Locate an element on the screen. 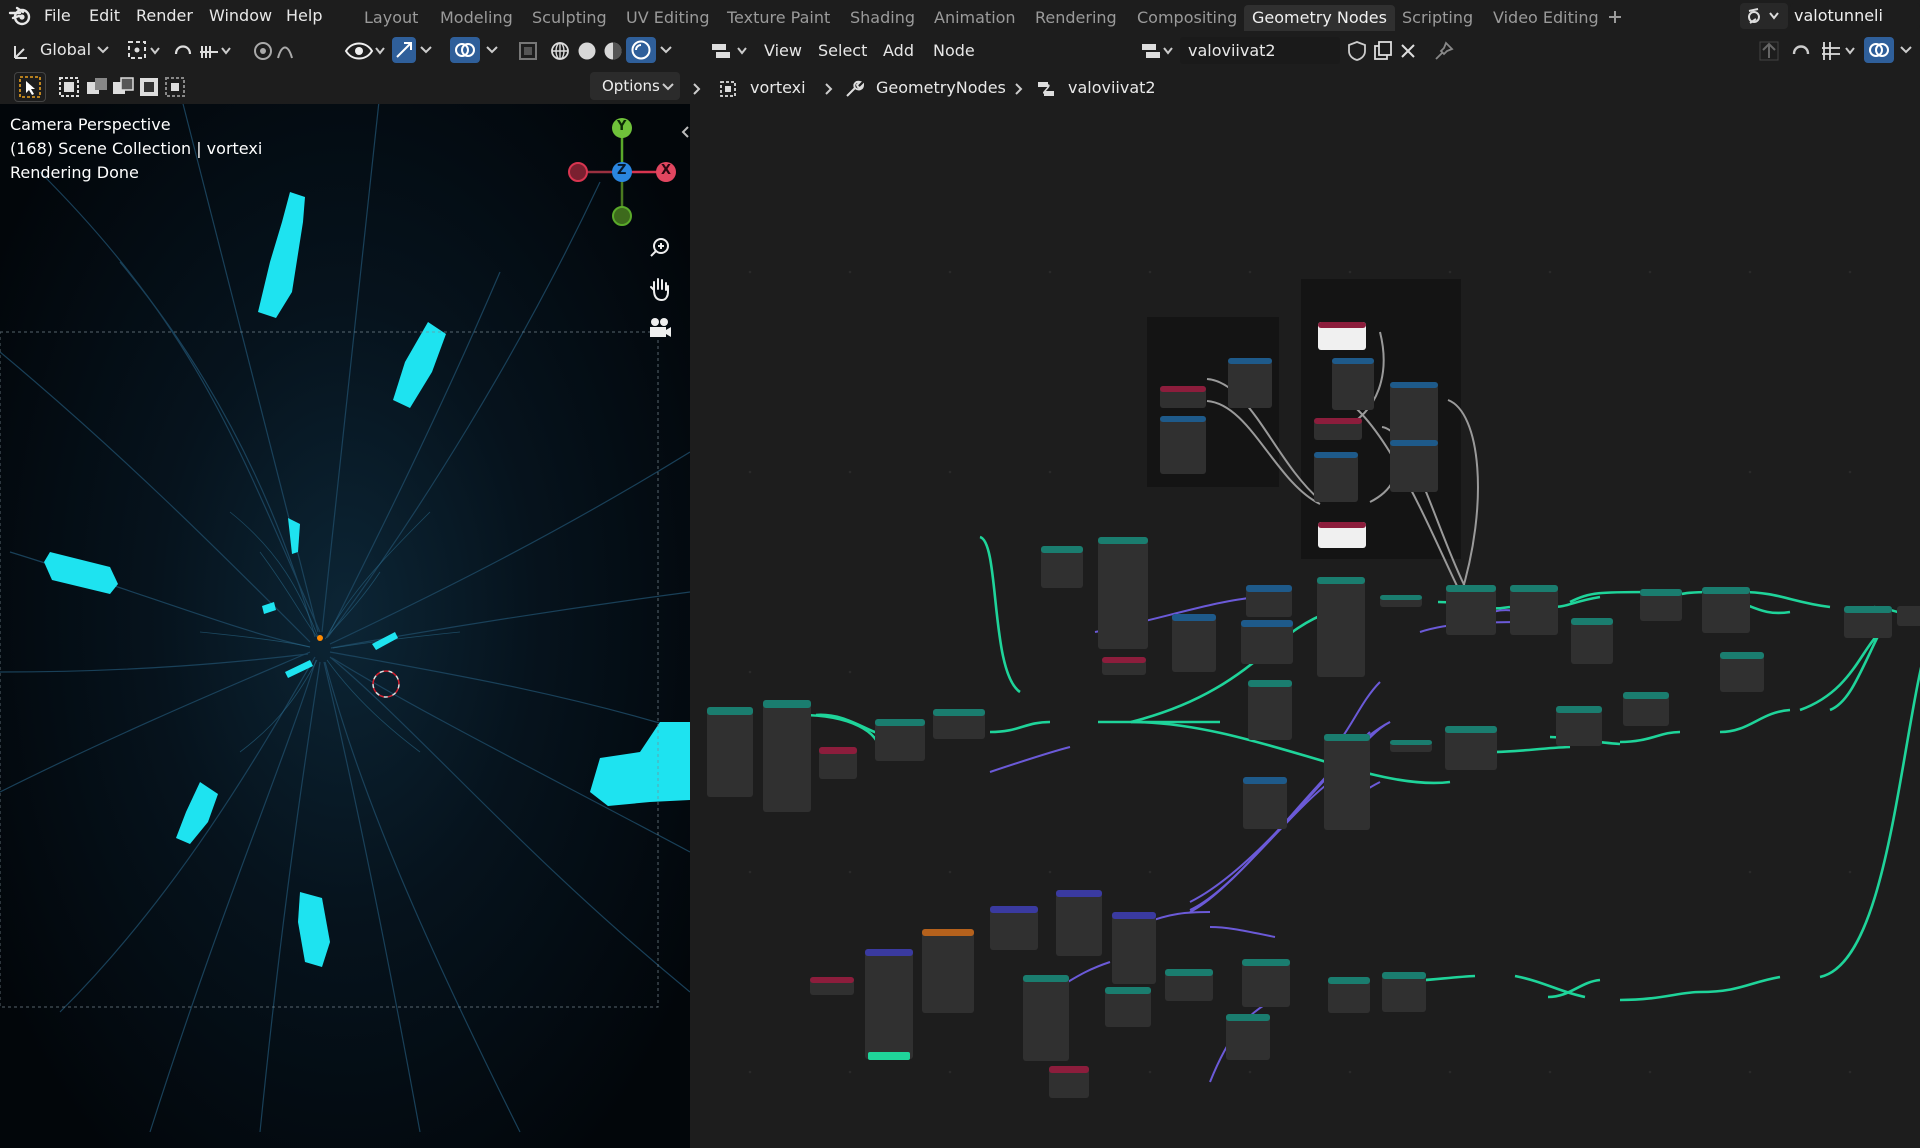 The height and width of the screenshot is (1148, 1920). object-icon is located at coordinates (728, 89).